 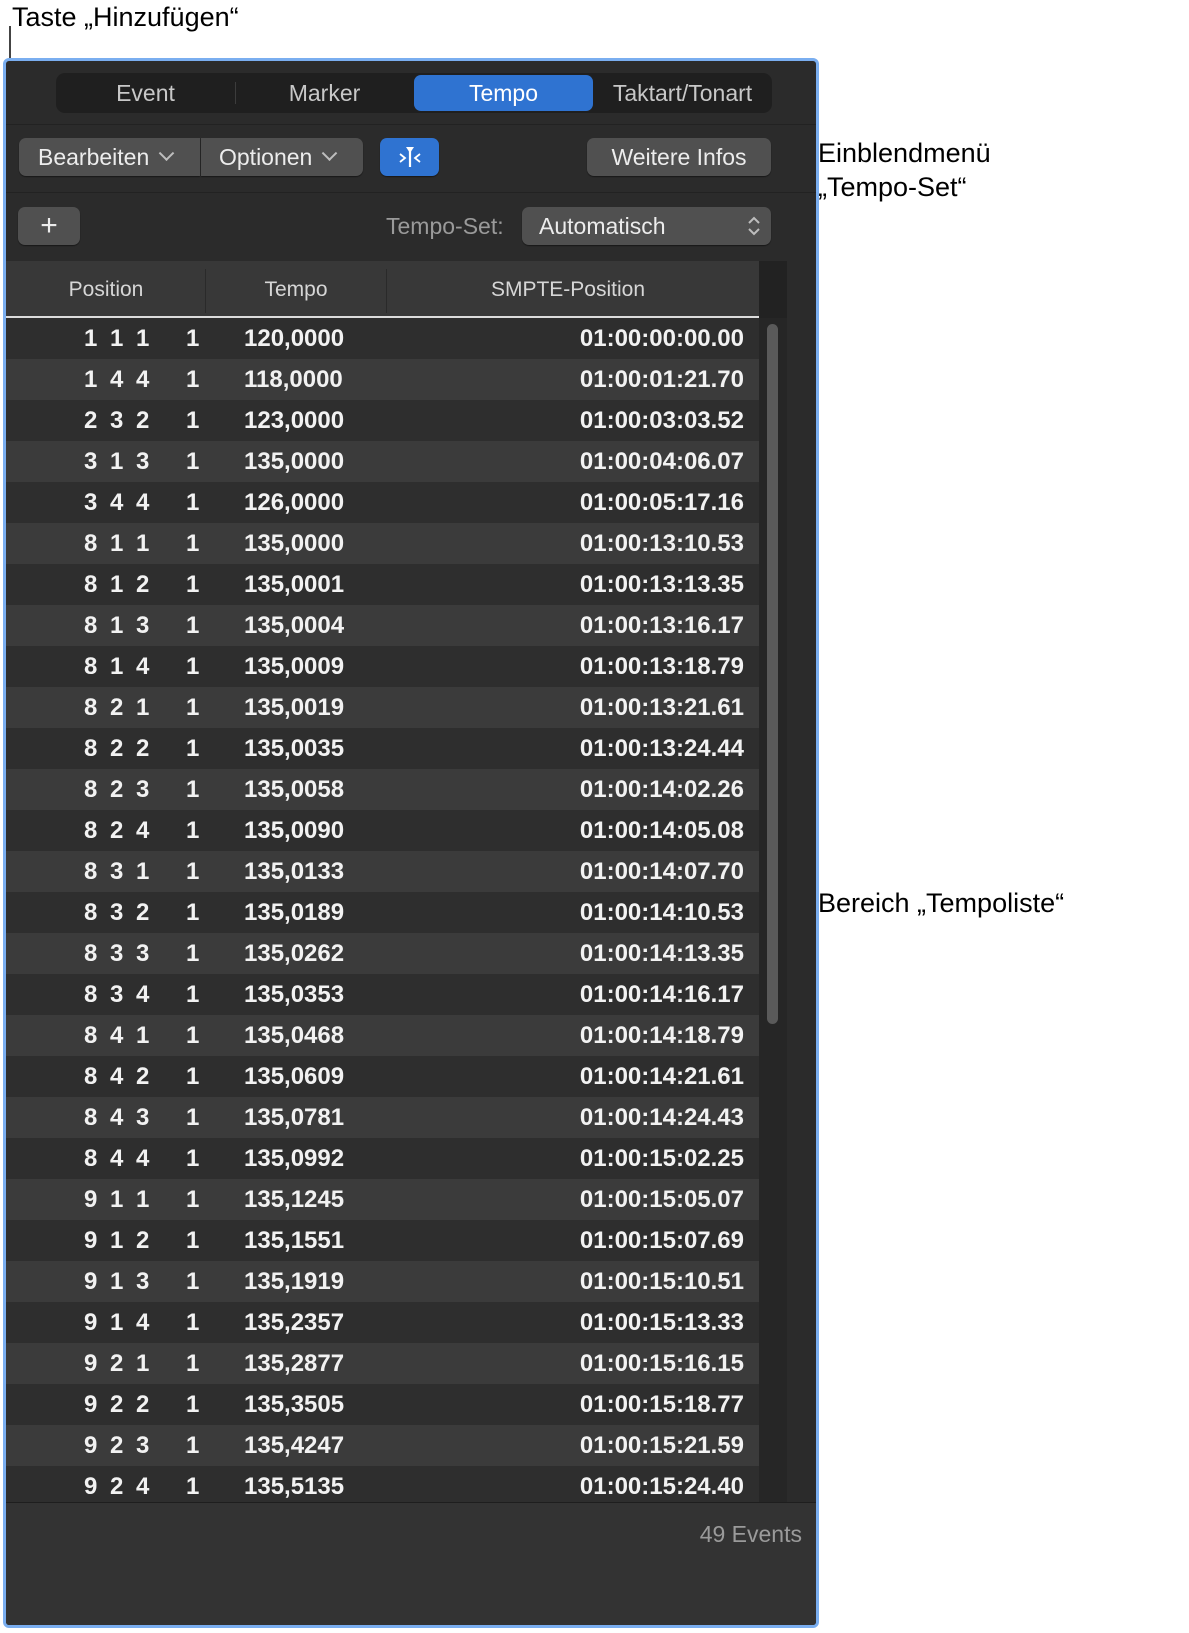 I want to click on more-info-button: Weitere Infos, so click(x=679, y=157).